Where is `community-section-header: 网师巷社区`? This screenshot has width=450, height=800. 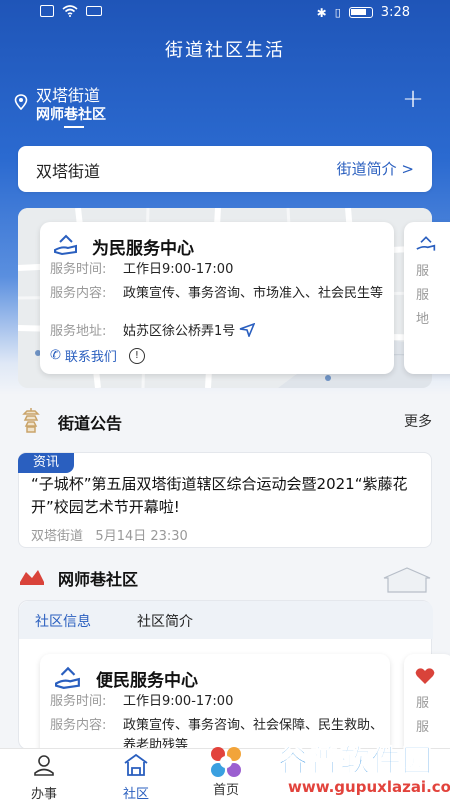
community-section-header: 网师巷社区 is located at coordinates (225, 577).